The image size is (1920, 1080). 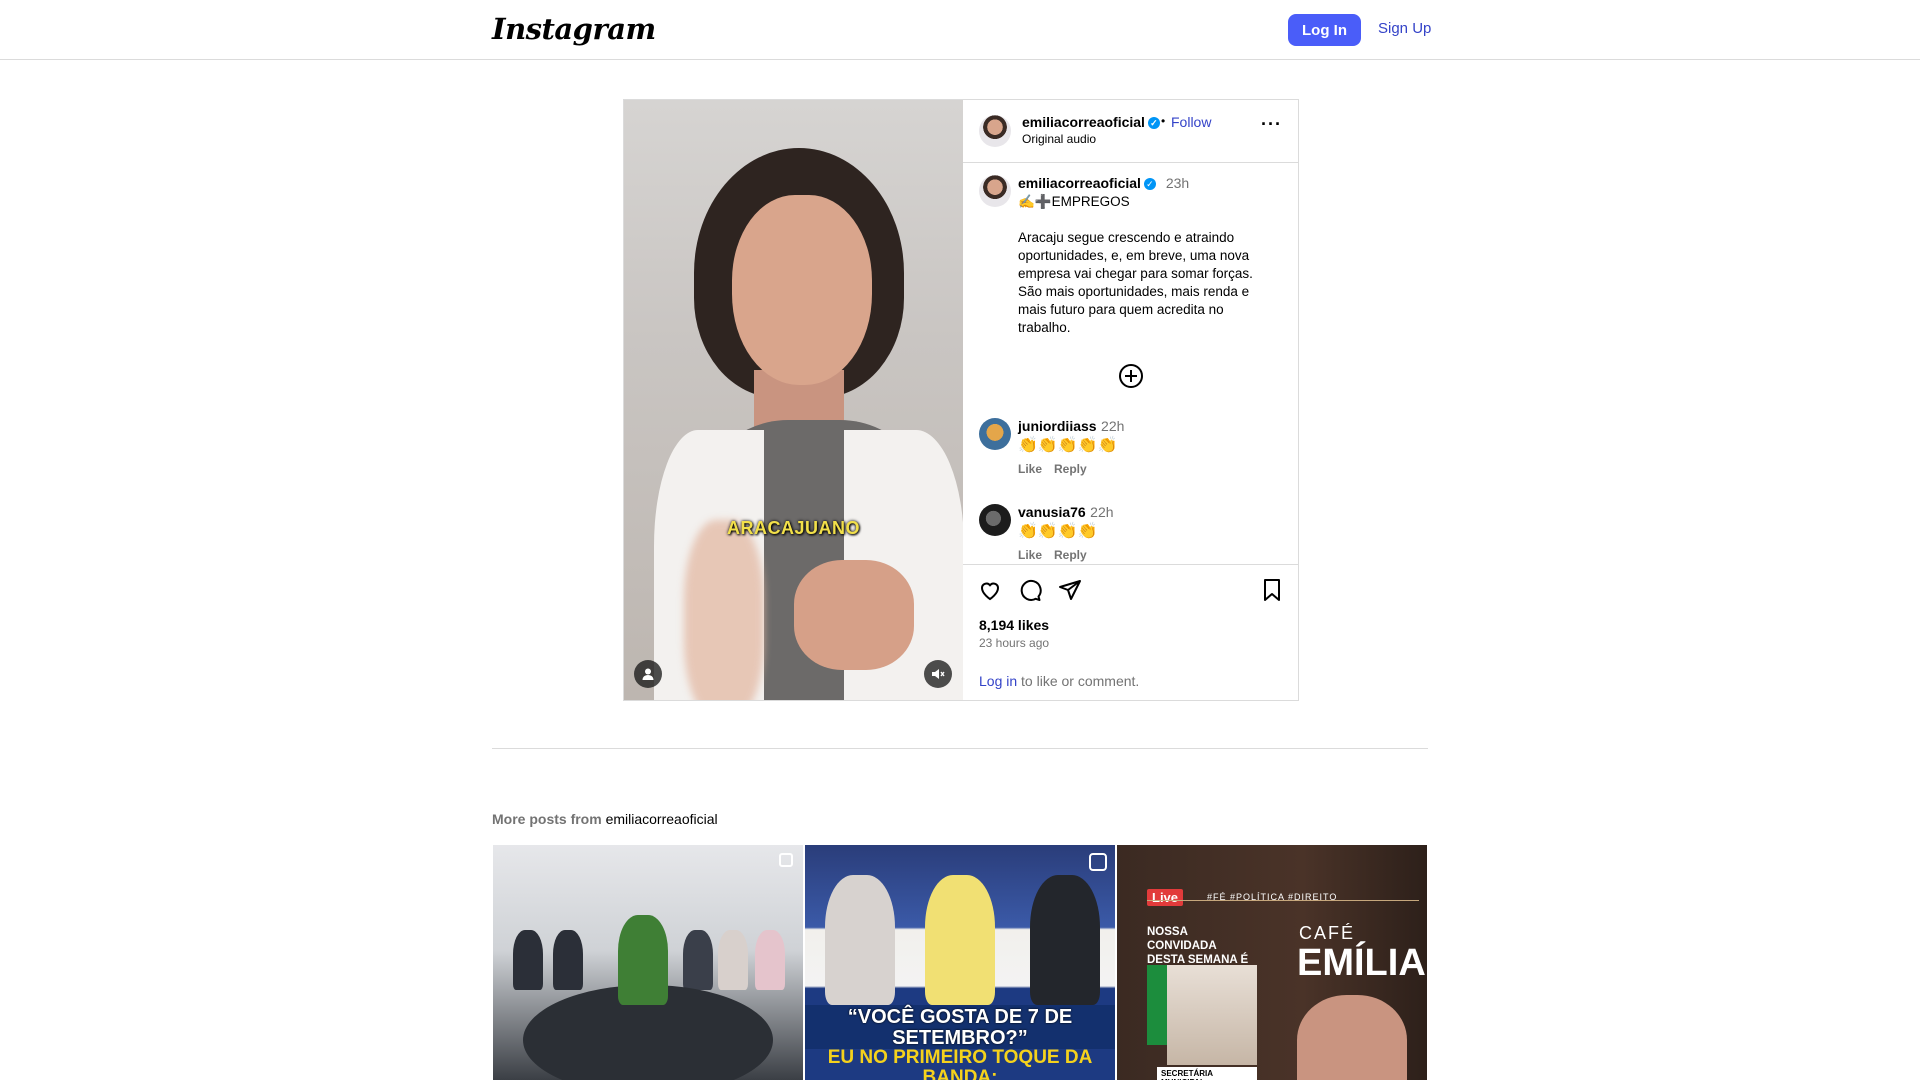 I want to click on caption-first-line: ✍️➕EMPREGOS, so click(x=1074, y=201).